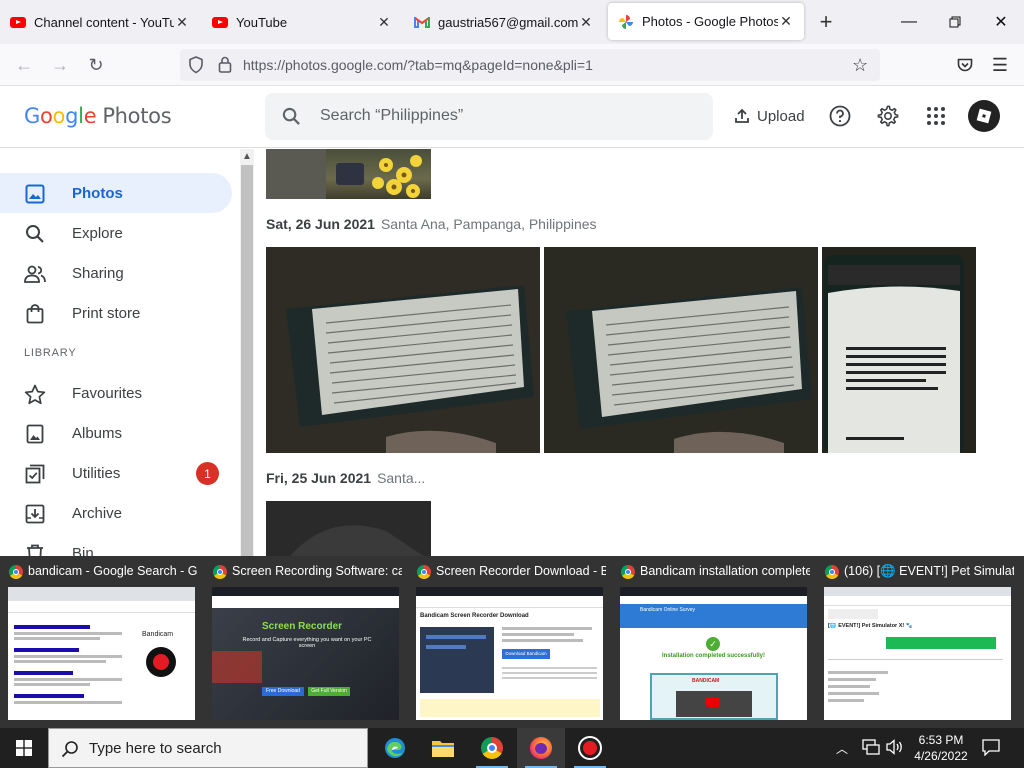 The width and height of the screenshot is (1024, 768). Describe the element at coordinates (116, 233) in the screenshot. I see `sidebar-item-explore: Explore` at that location.